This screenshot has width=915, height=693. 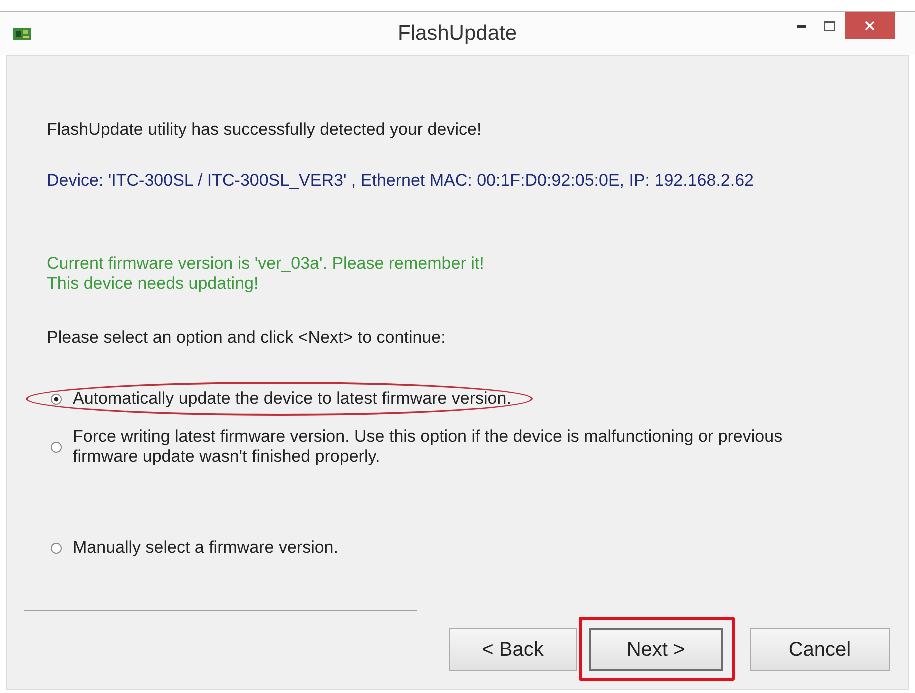 What do you see at coordinates (246, 338) in the screenshot?
I see `prompt-text: Please select an option and click <Next> to continue:` at bounding box center [246, 338].